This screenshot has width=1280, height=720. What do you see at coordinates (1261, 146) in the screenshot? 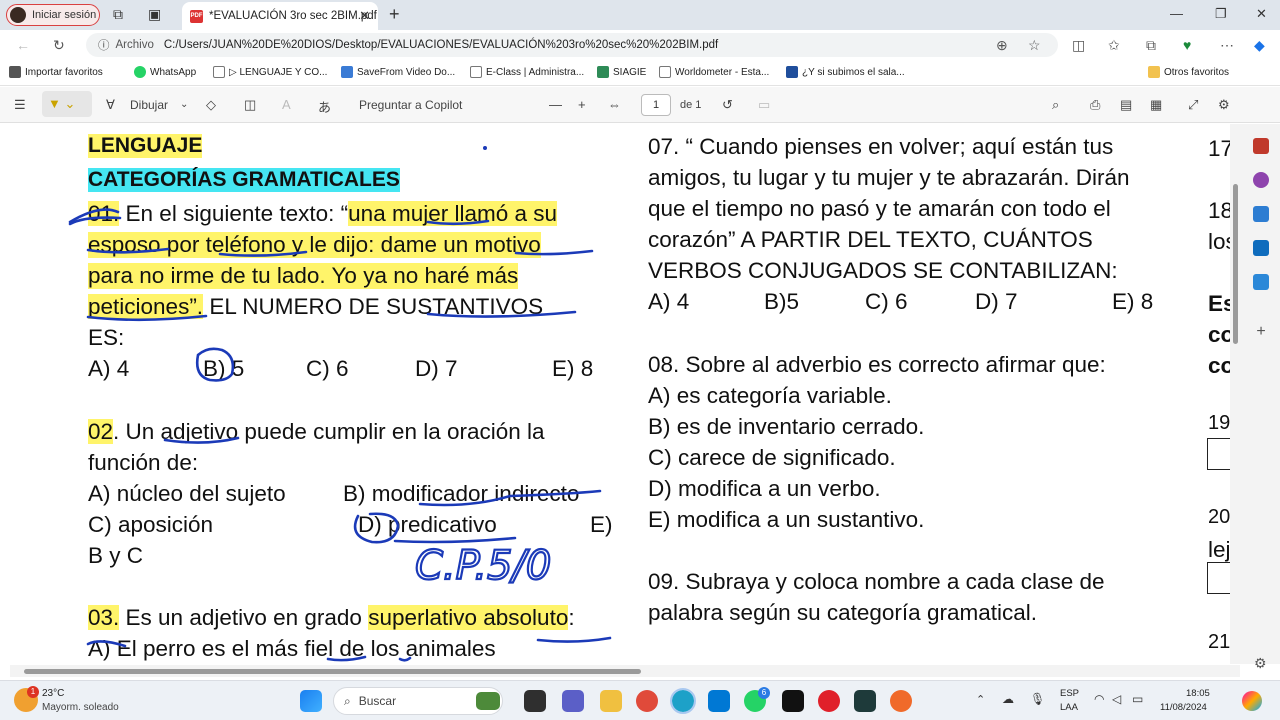
I see `tools-icon` at bounding box center [1261, 146].